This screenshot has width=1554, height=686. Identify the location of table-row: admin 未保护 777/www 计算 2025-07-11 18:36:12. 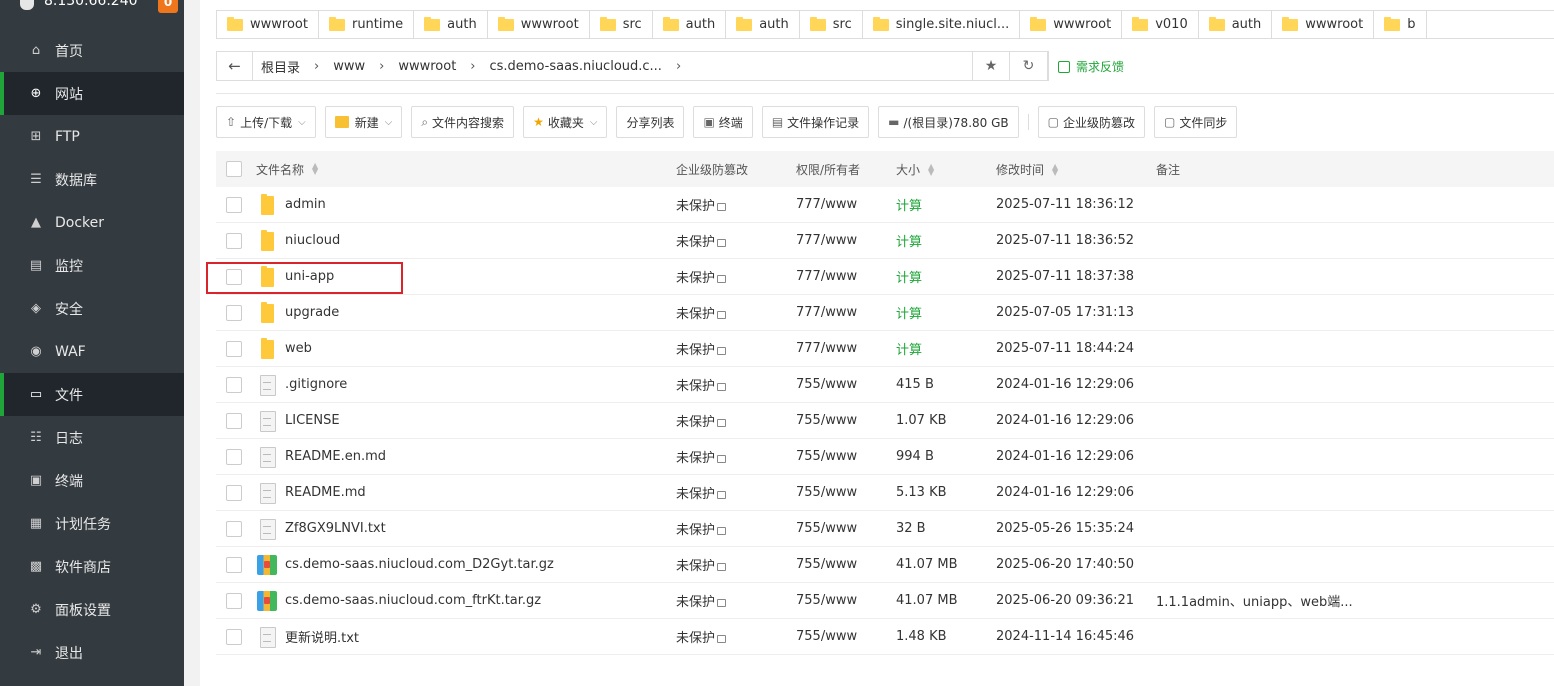
(885, 205).